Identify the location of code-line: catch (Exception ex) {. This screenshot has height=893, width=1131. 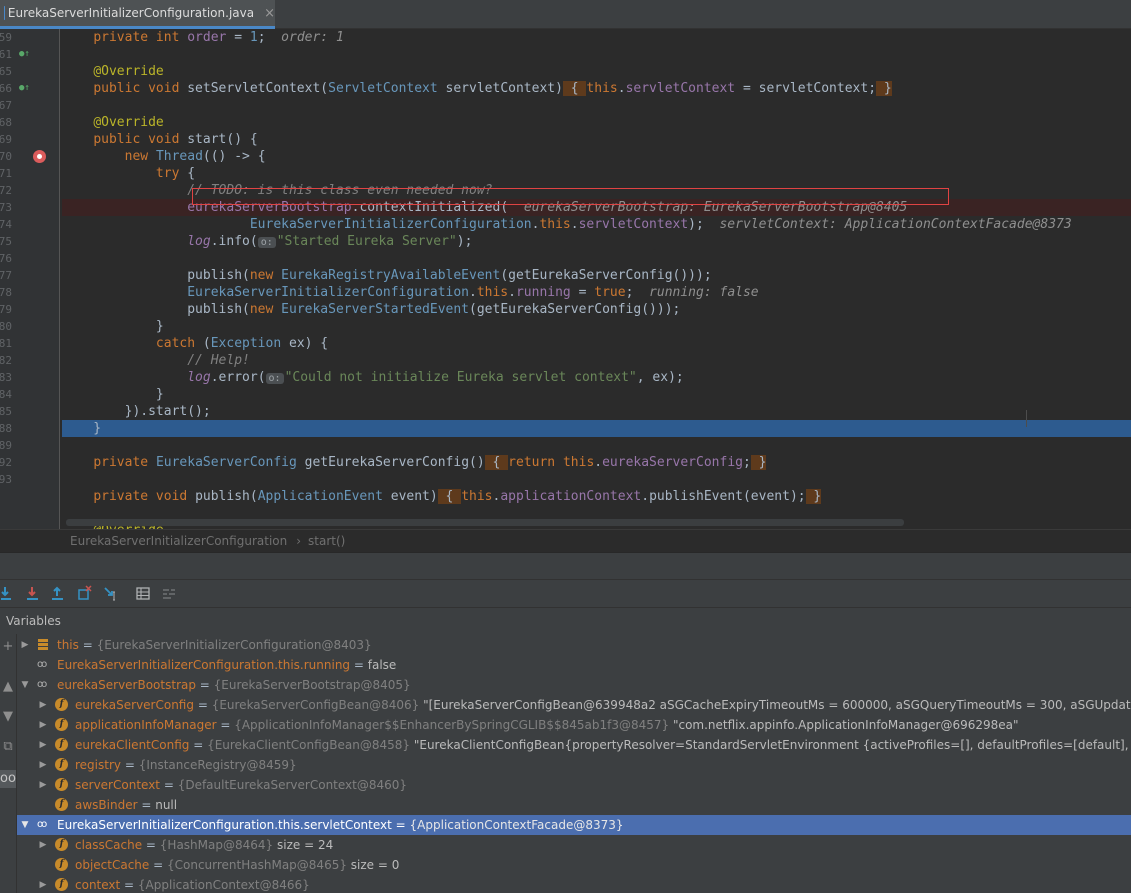
(596, 343).